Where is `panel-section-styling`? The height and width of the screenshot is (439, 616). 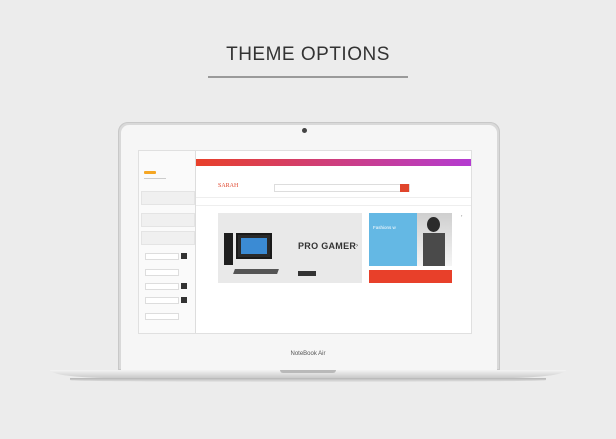
panel-section-styling is located at coordinates (168, 238).